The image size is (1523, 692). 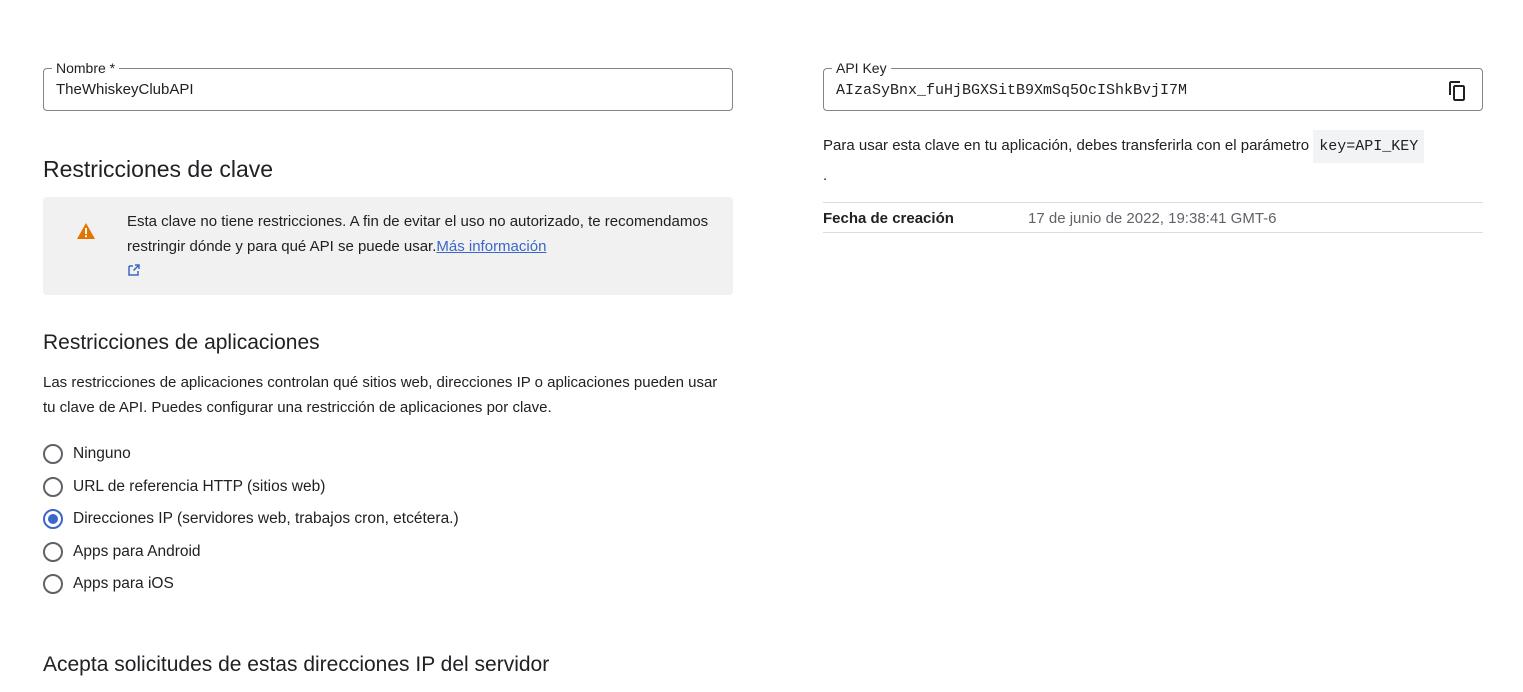 I want to click on api-key-param: key=API_KEY, so click(x=1369, y=146).